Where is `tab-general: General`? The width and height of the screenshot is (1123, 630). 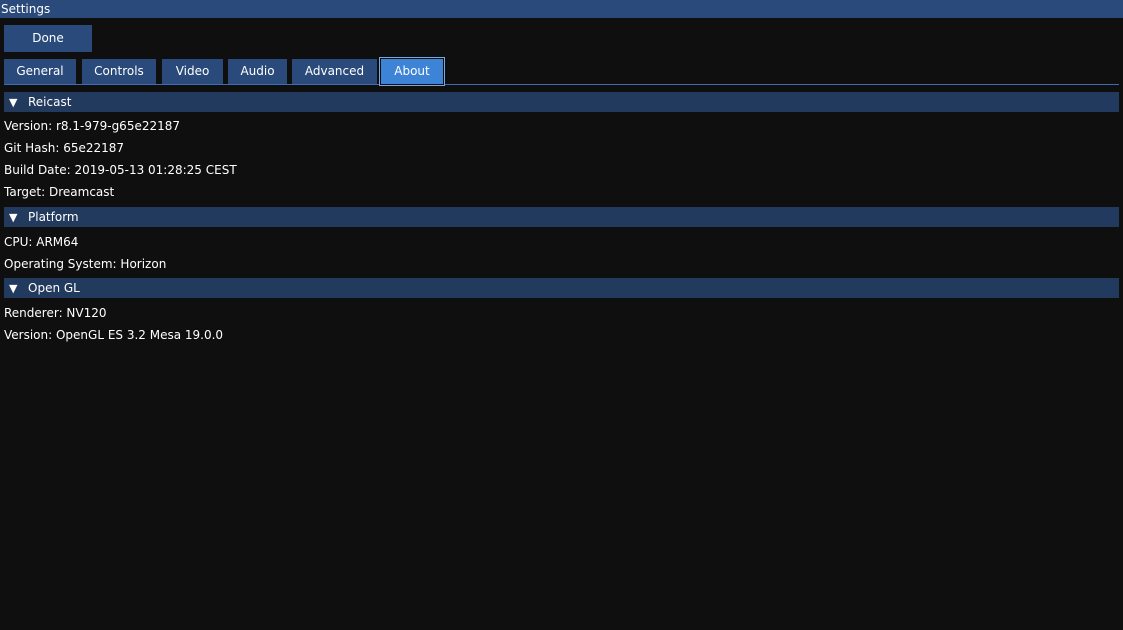 tab-general: General is located at coordinates (40, 71).